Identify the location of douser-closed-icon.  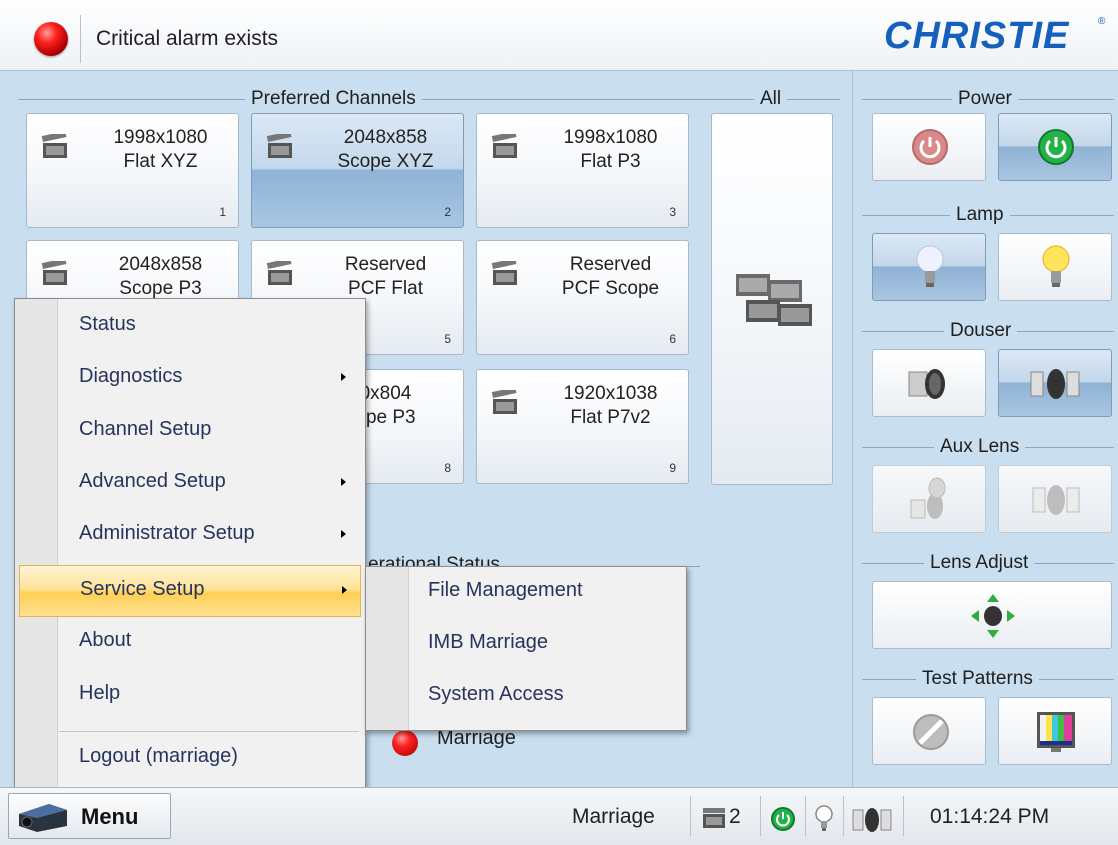
(926, 384).